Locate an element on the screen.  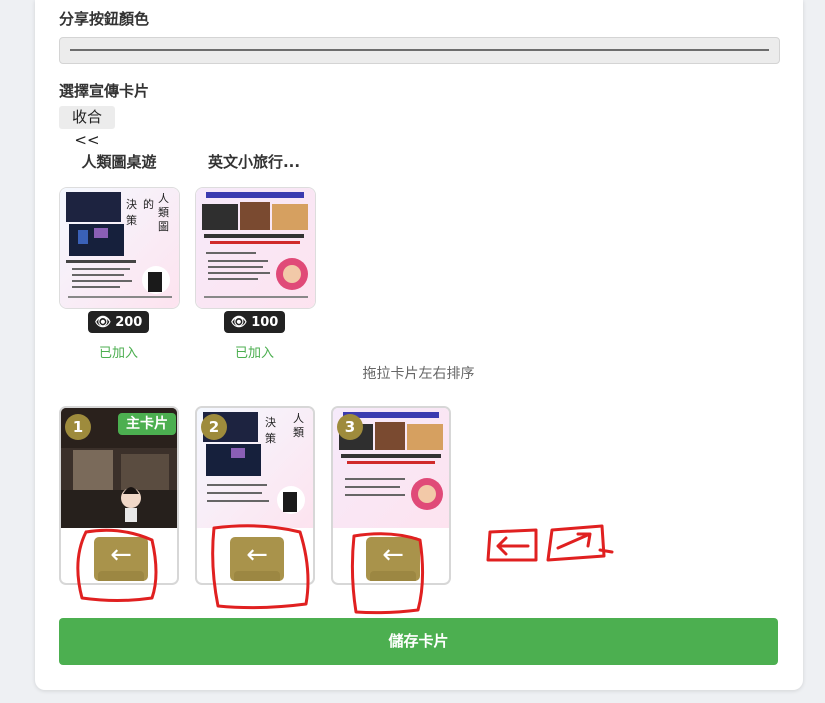
card-thumbnail-english-trip is located at coordinates (255, 248).